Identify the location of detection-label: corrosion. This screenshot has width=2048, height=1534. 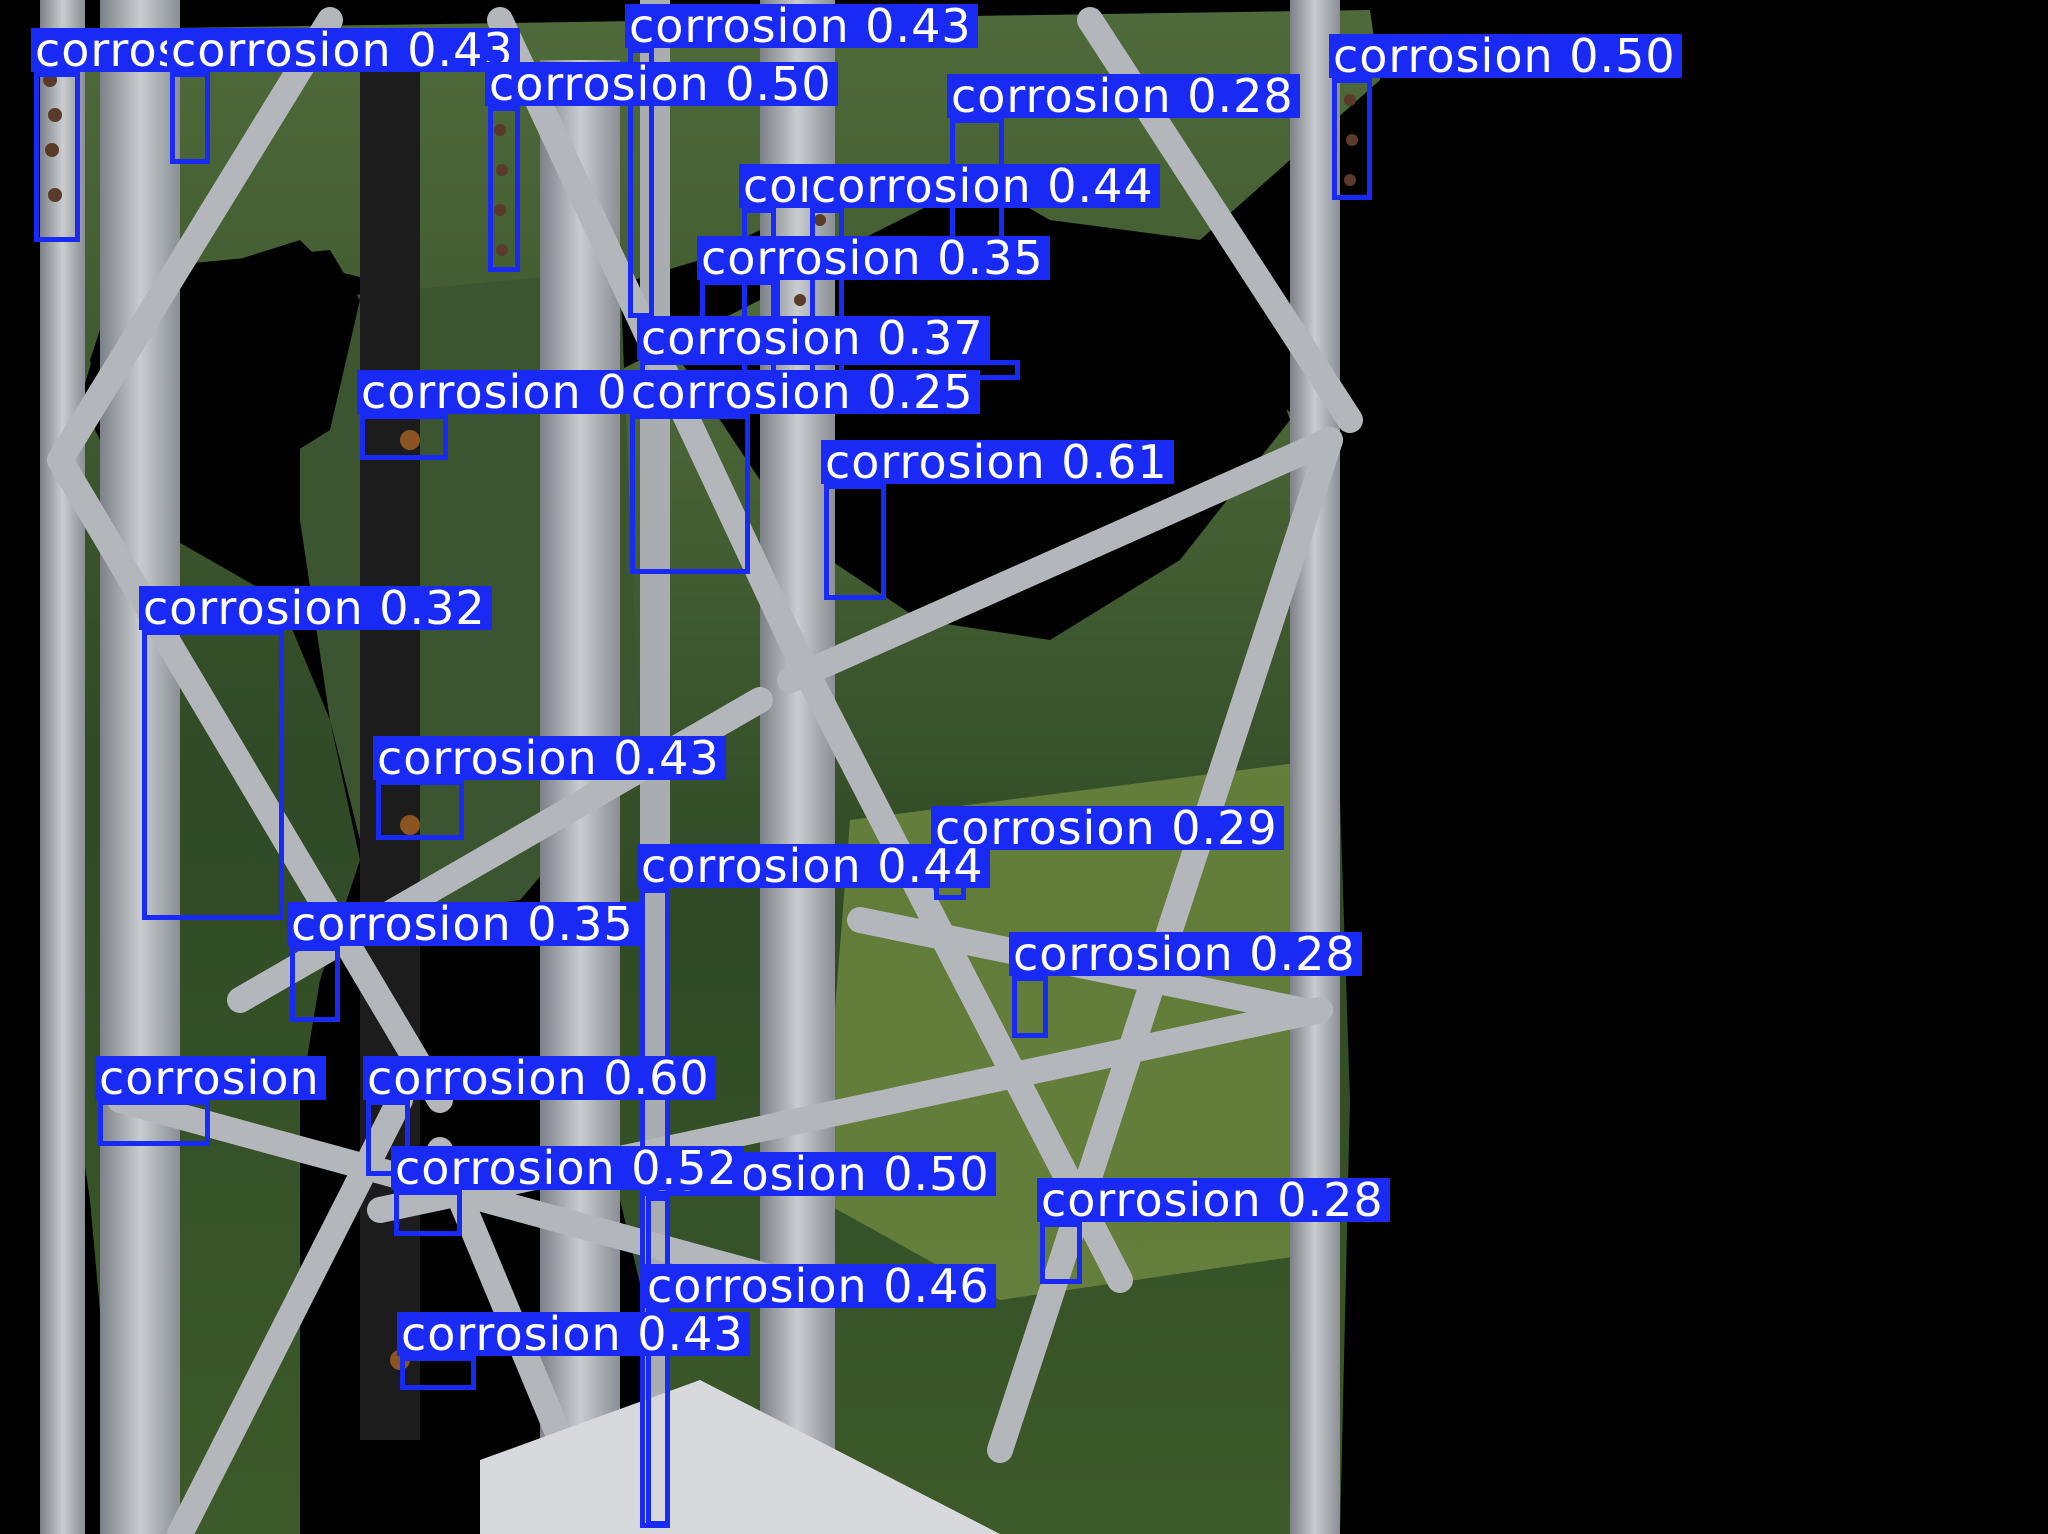
(210, 1078).